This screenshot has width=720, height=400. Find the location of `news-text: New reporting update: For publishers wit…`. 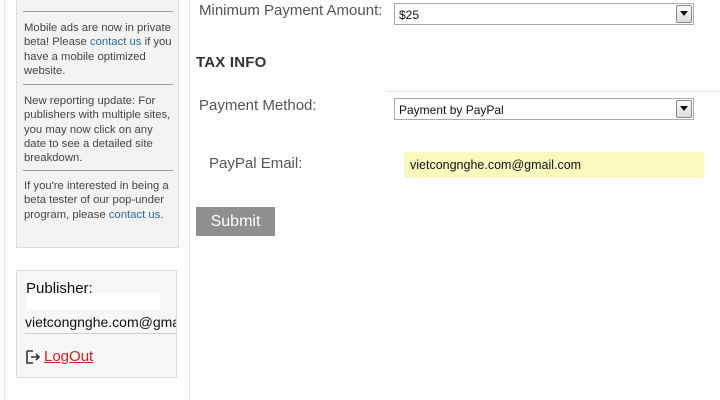

news-text: New reporting update: For publishers wit… is located at coordinates (97, 130).